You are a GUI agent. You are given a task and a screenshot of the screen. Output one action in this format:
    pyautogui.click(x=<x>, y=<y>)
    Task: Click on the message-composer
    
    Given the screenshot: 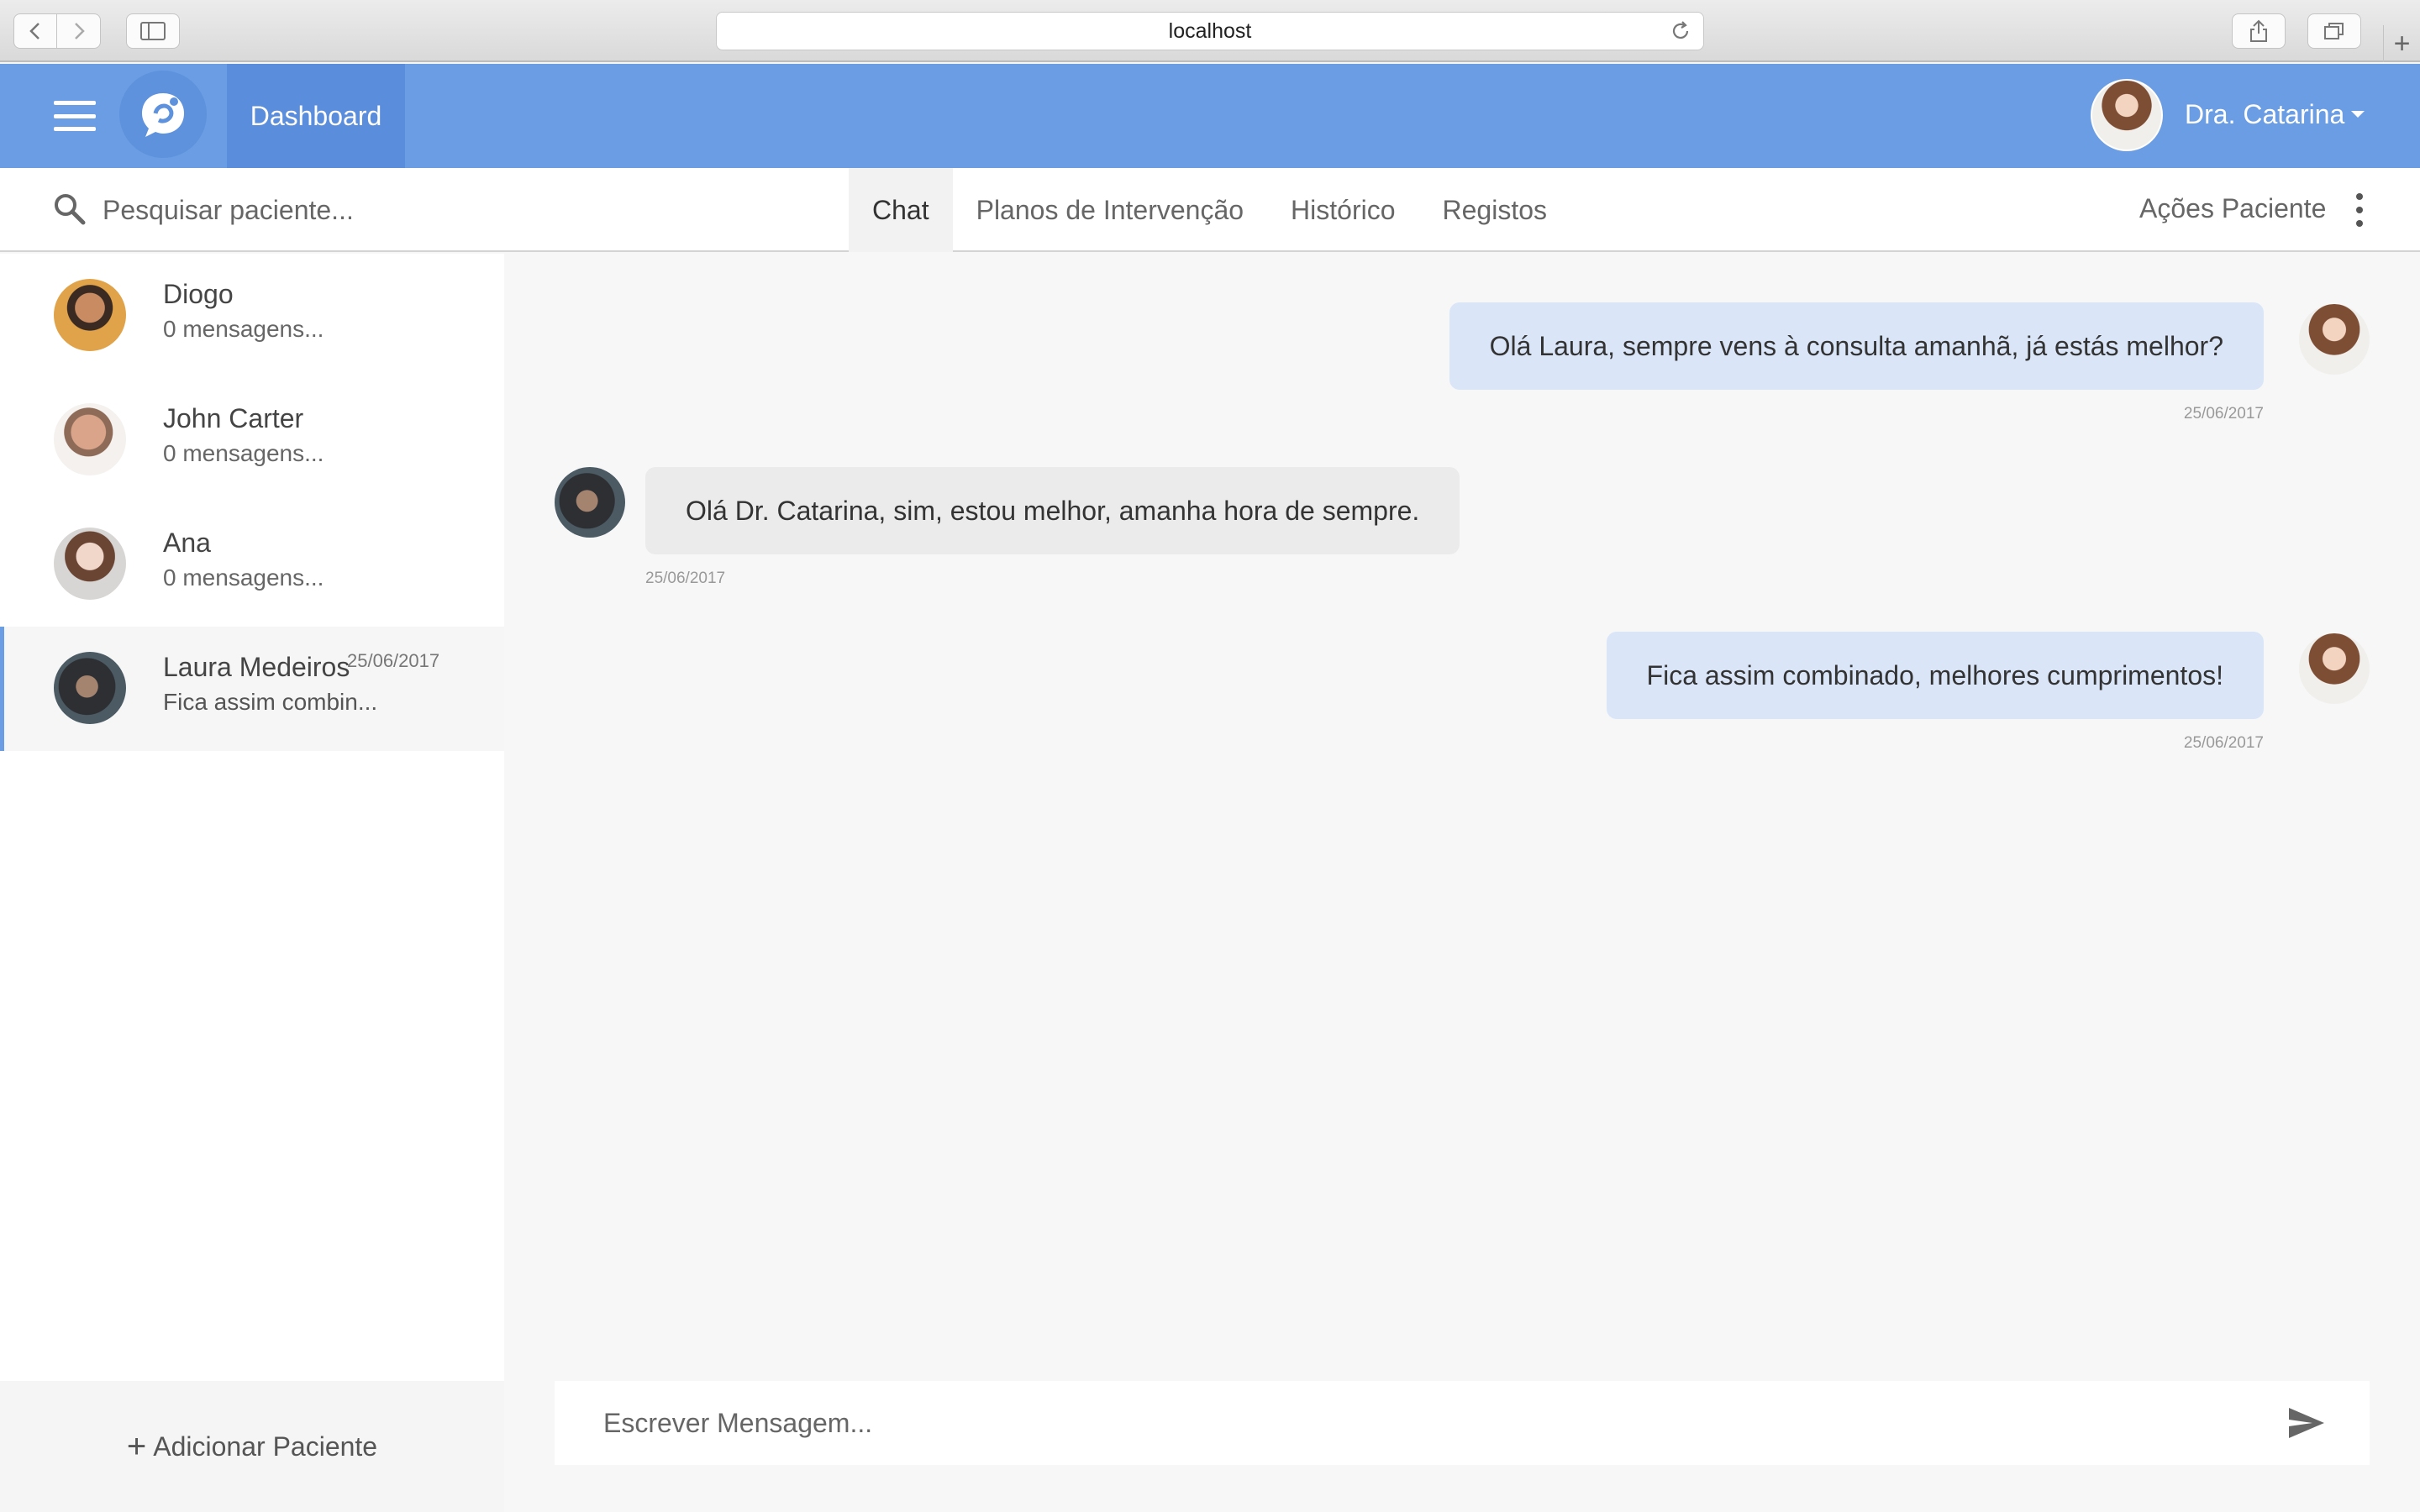 What is the action you would take?
    pyautogui.click(x=1463, y=1423)
    